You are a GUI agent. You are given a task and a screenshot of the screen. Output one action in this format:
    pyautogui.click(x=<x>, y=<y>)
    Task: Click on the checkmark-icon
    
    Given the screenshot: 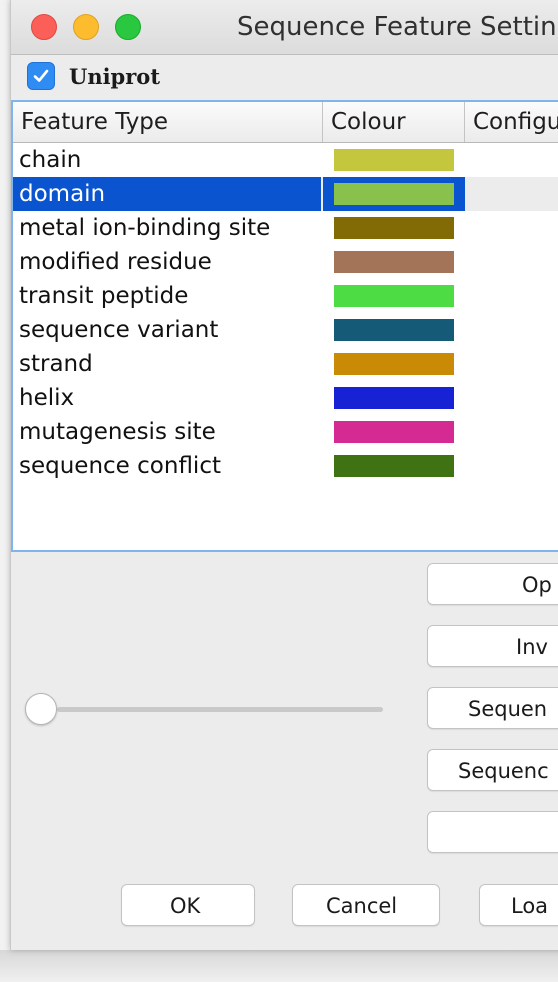 What is the action you would take?
    pyautogui.click(x=41, y=75)
    